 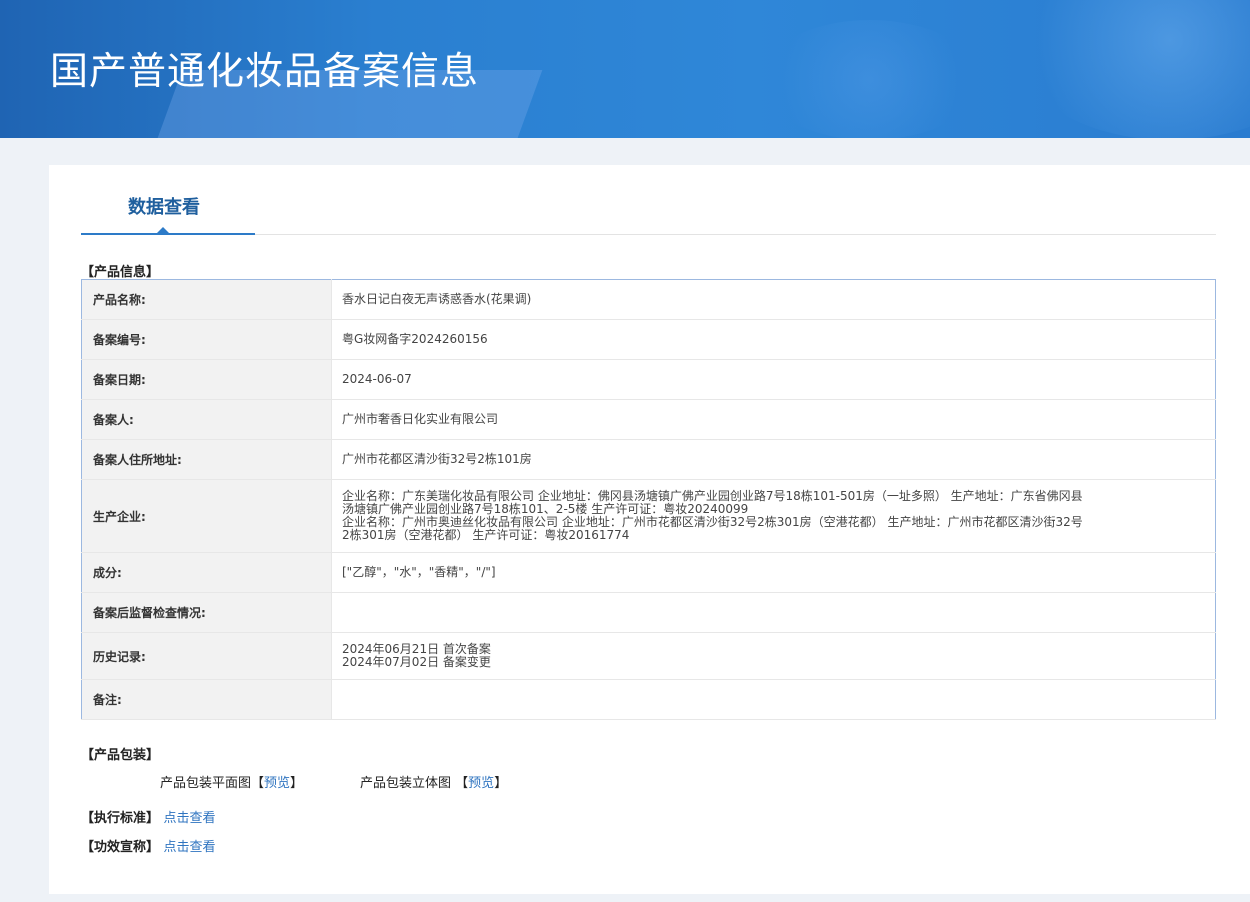 I want to click on tab-bar: 数据查看, so click(x=648, y=200).